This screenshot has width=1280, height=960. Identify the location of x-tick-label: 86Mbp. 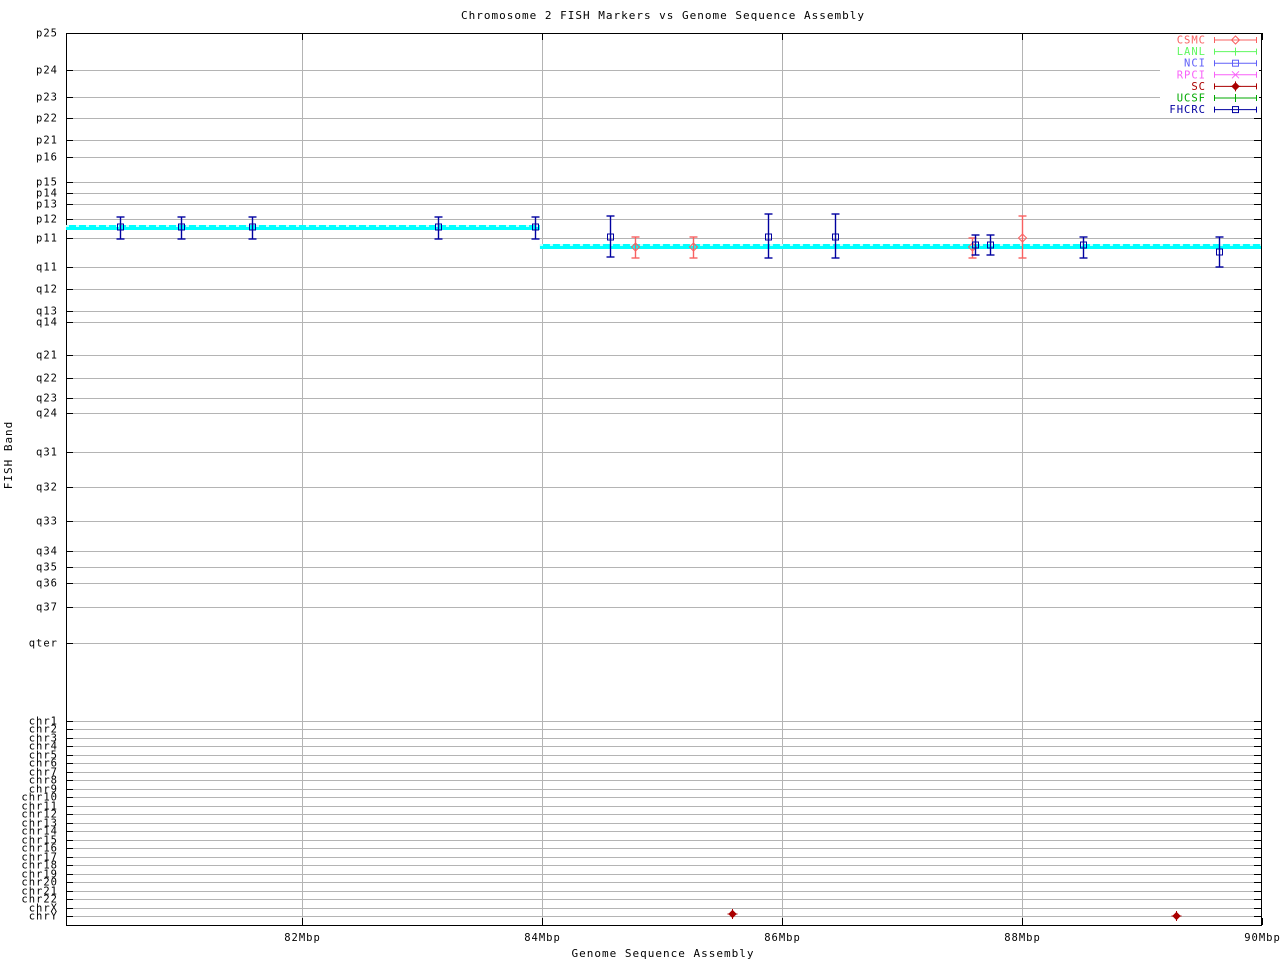
(782, 938).